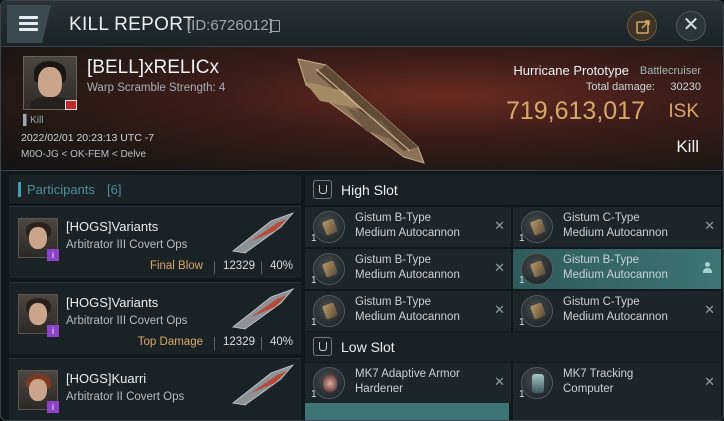 Image resolution: width=724 pixels, height=421 pixels. I want to click on kill-location: M0O-JG < OK-FEM < Delve, so click(83, 154).